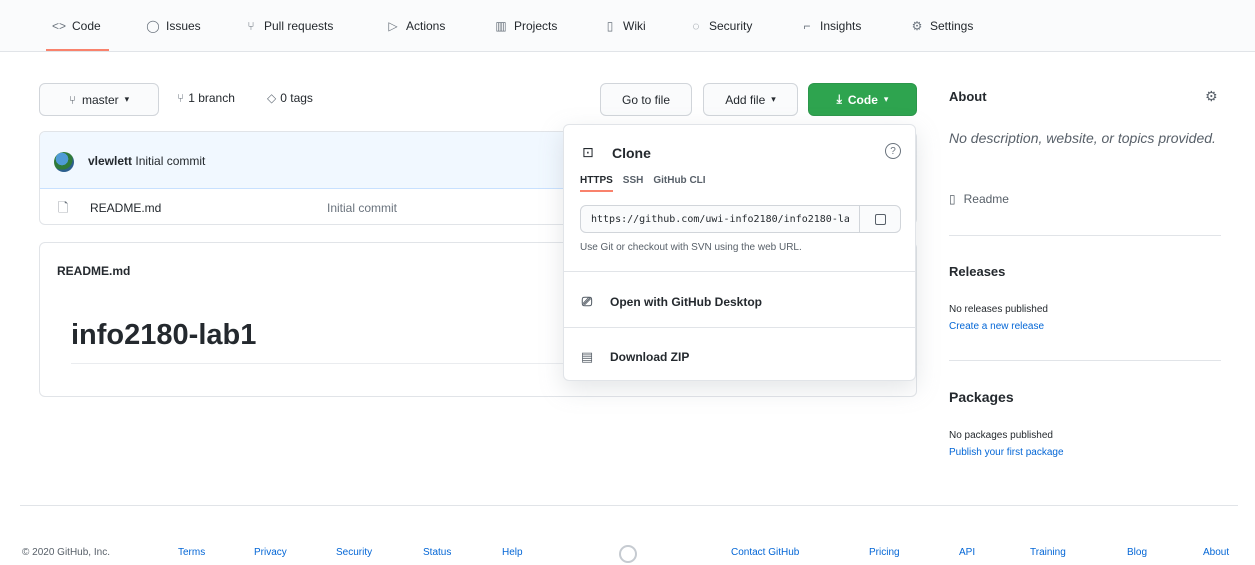  I want to click on branches-count: 1 branch, so click(211, 98).